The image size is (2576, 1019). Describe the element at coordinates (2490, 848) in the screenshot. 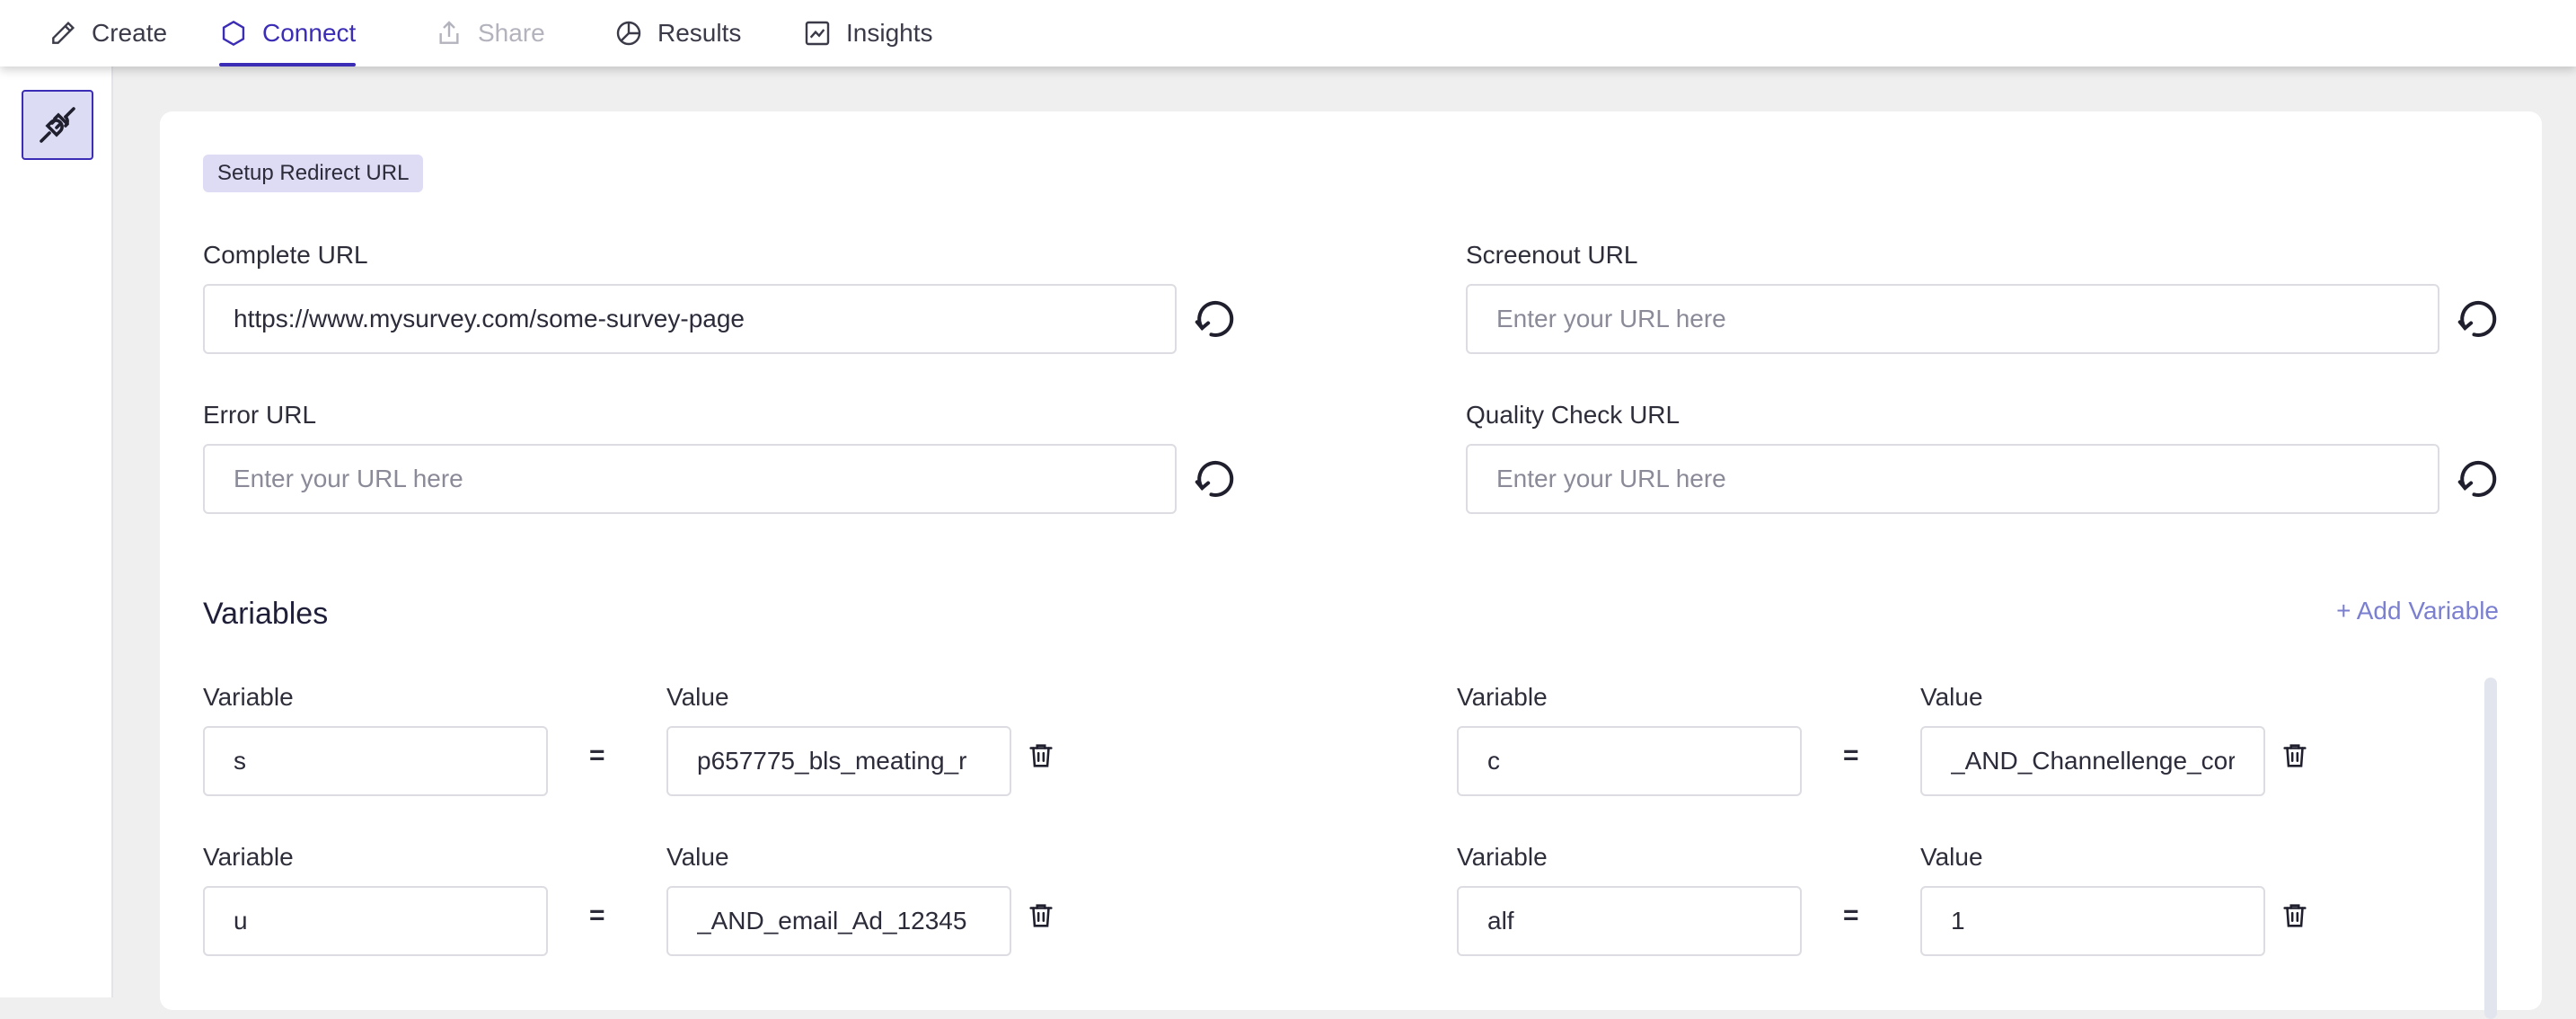

I see `variables-scrollbar` at that location.